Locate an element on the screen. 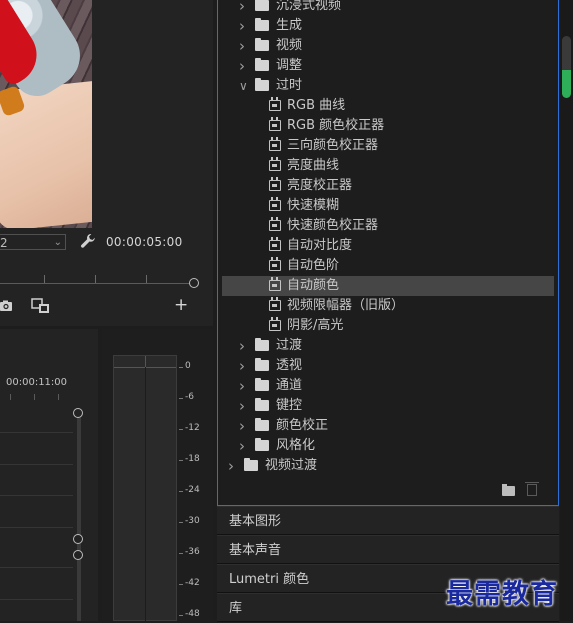  effects-folder: › 过渡 is located at coordinates (388, 346).